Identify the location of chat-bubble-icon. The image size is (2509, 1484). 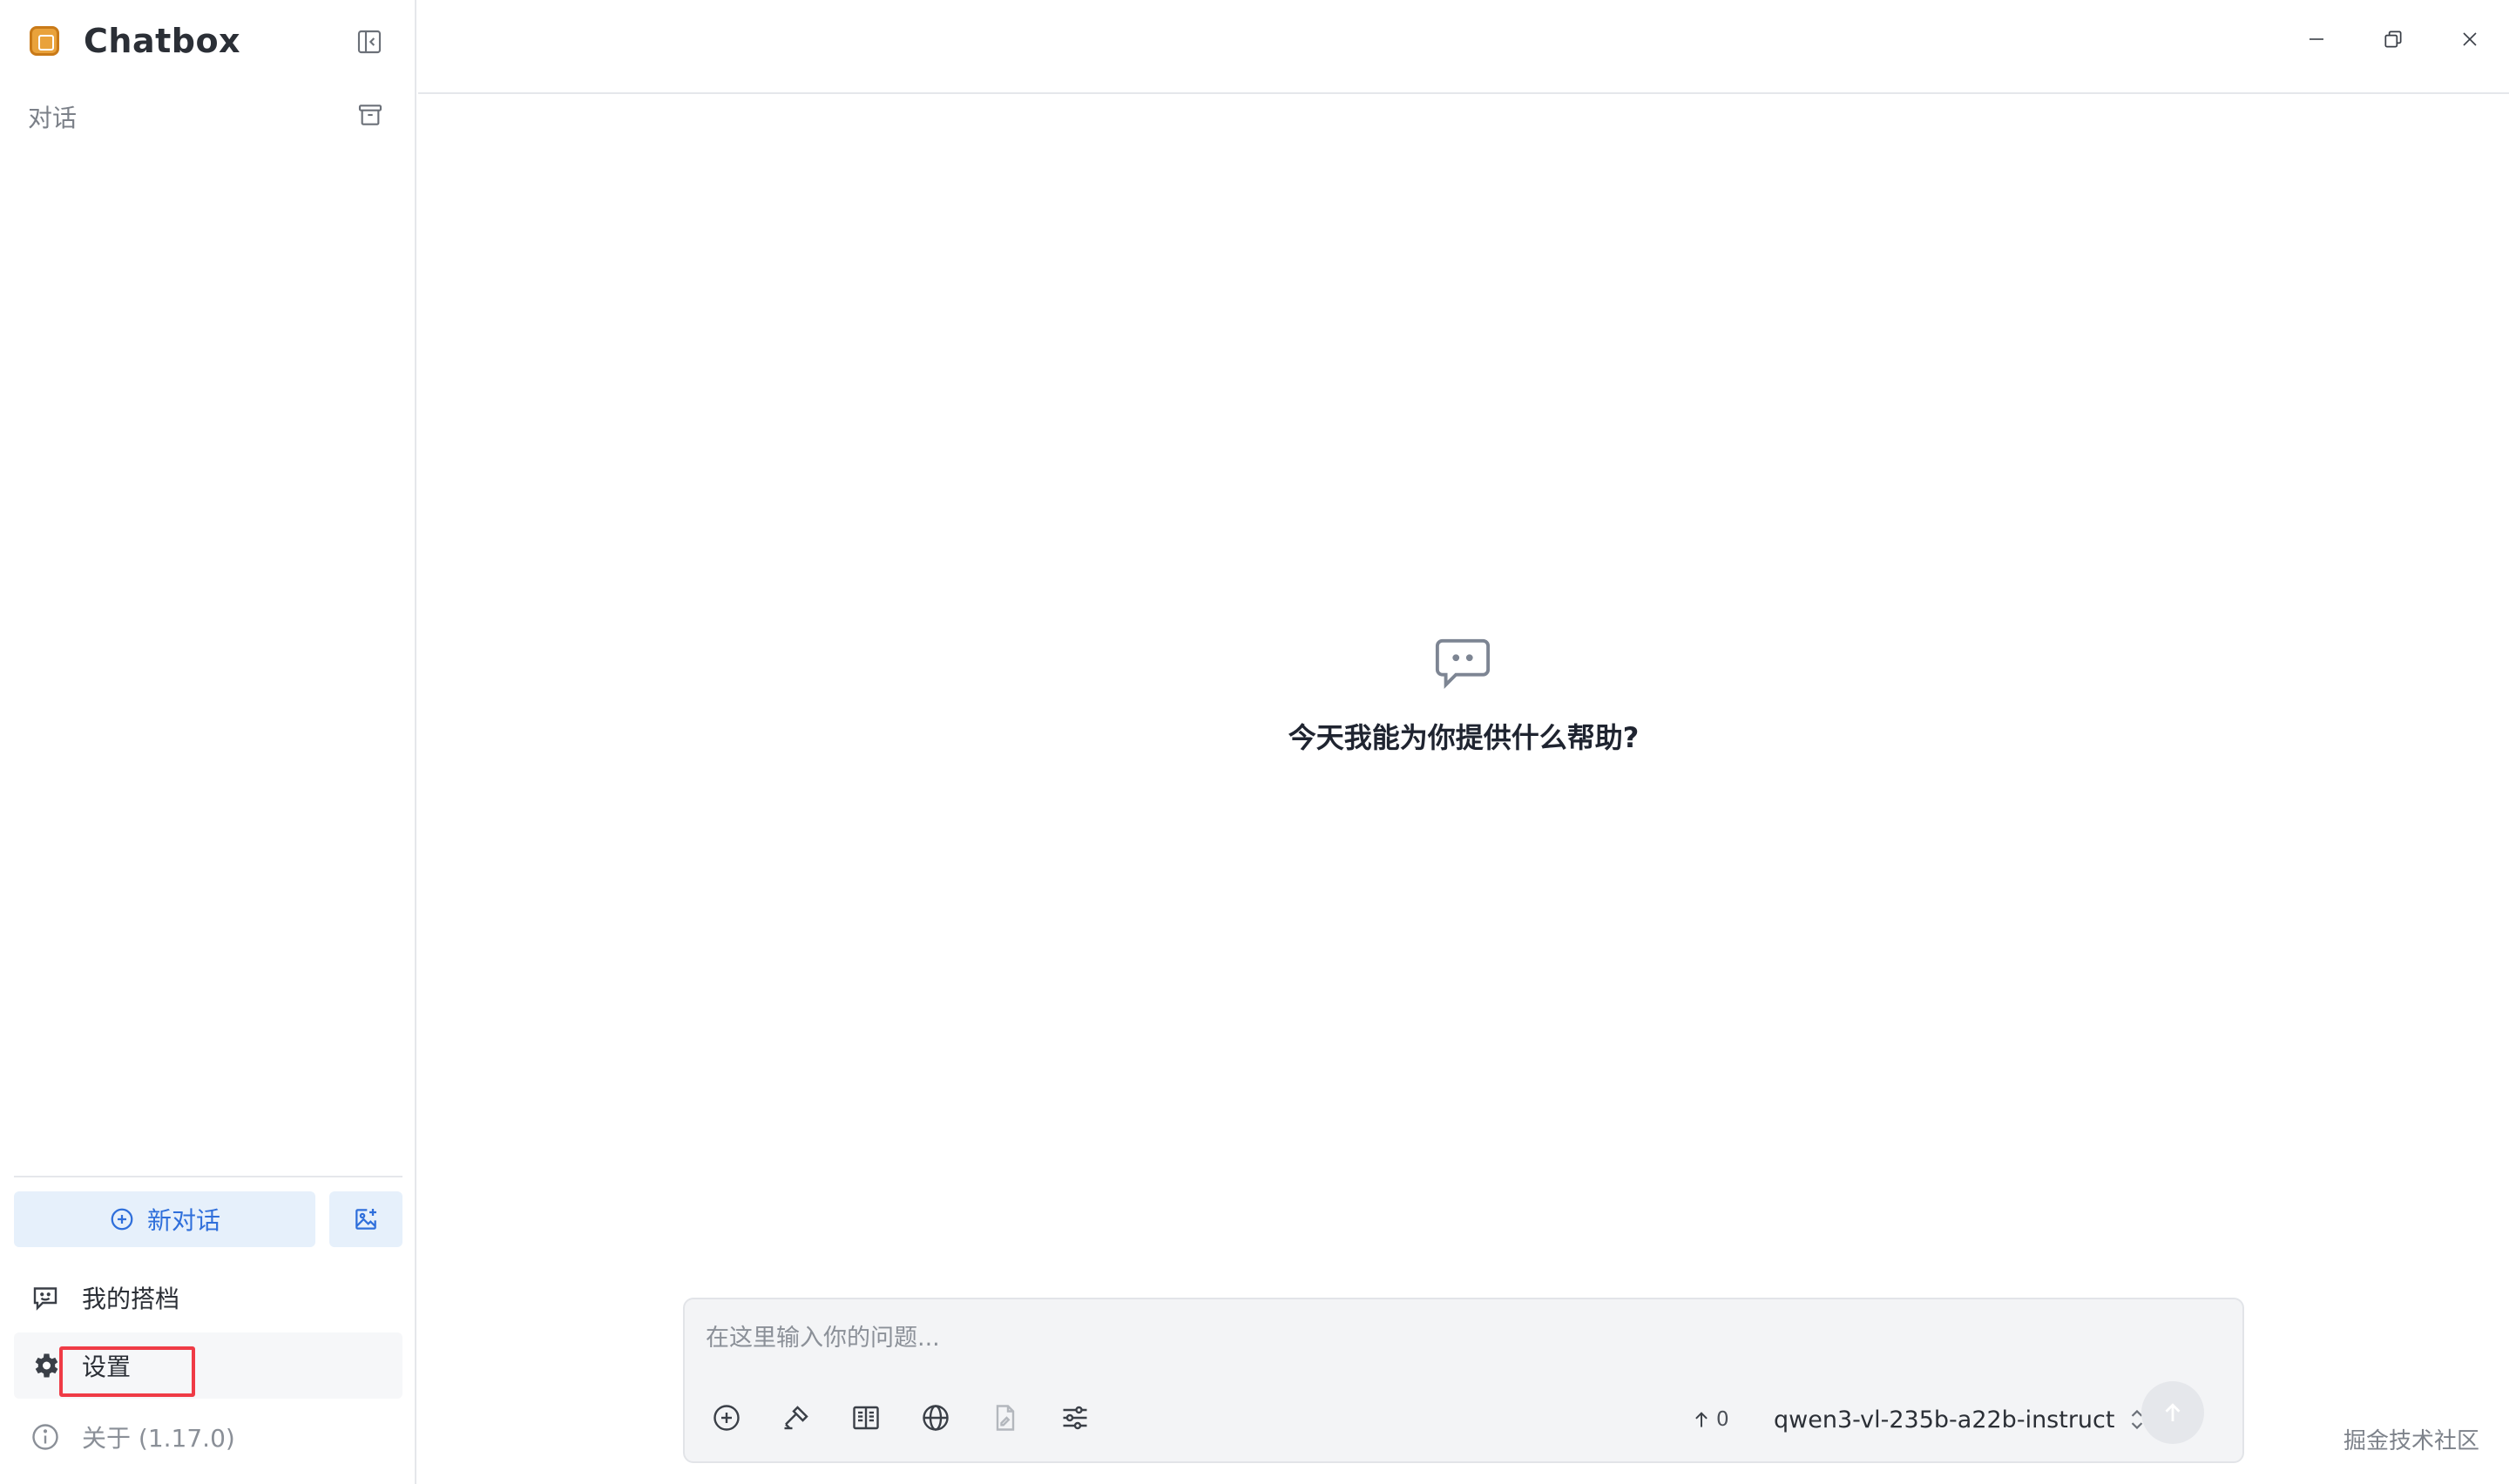
(1462, 664).